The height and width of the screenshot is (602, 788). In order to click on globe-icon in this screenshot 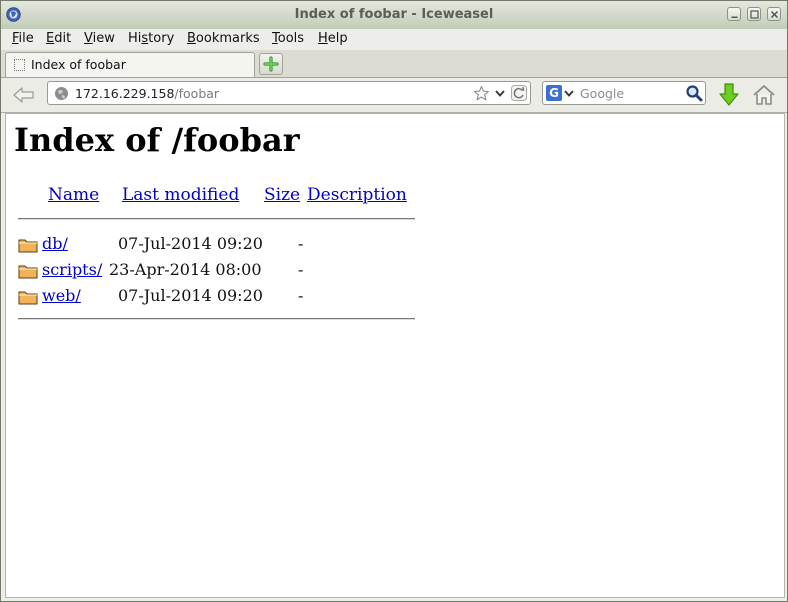, I will do `click(61, 93)`.